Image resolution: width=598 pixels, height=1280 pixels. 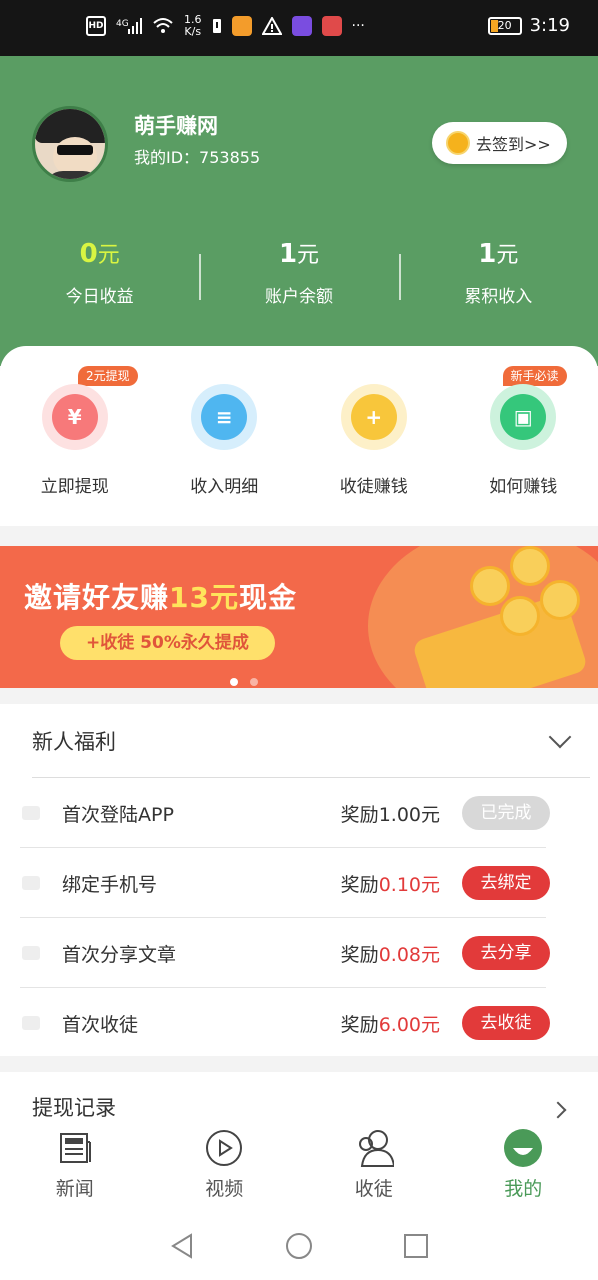 I want to click on play-circle-icon, so click(x=224, y=1148).